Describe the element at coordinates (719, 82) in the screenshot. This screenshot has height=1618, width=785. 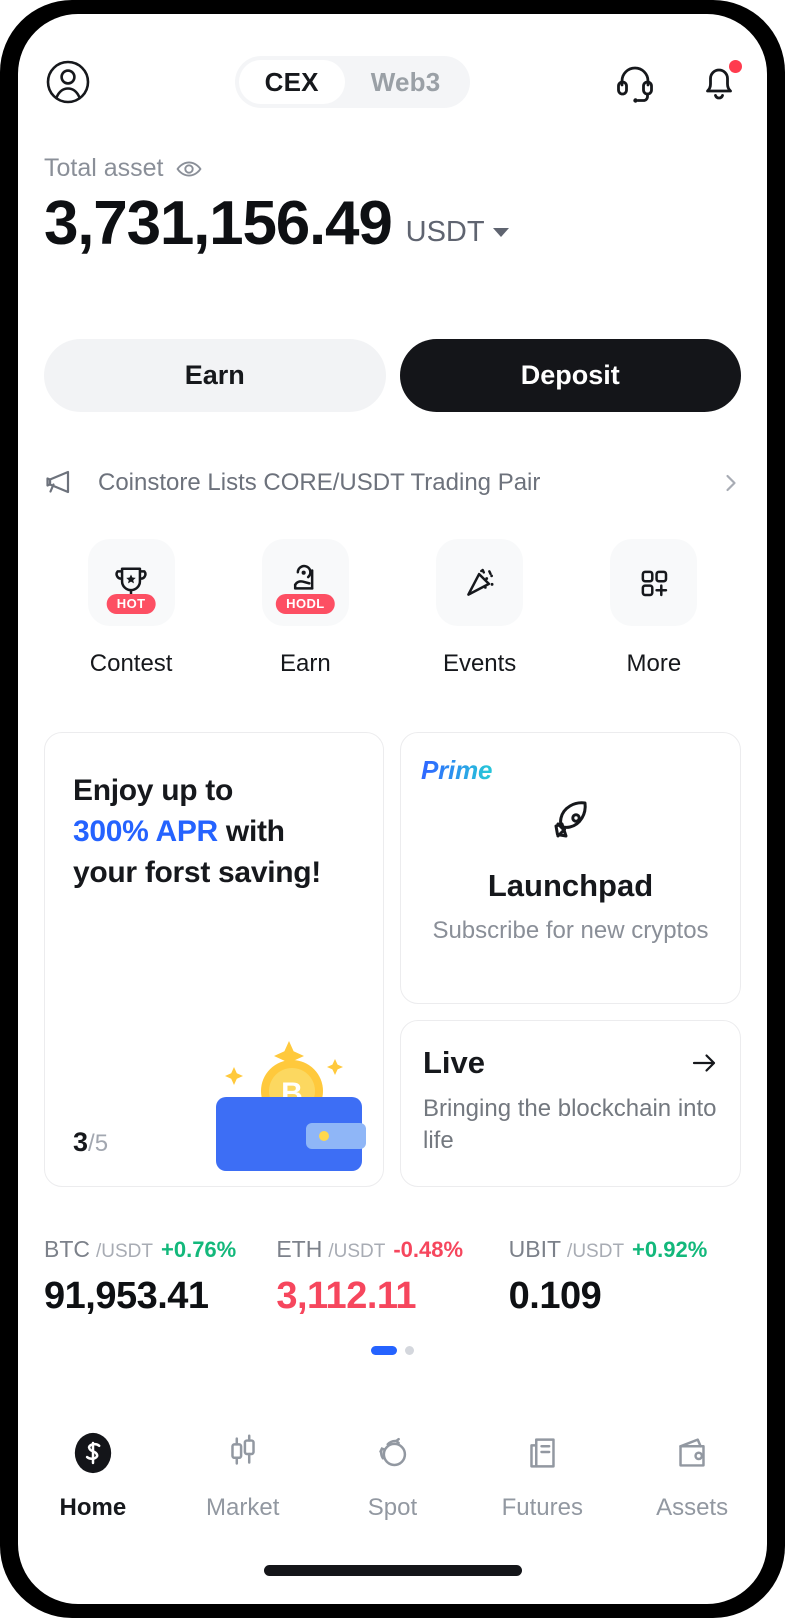
I see `bell-icon` at that location.